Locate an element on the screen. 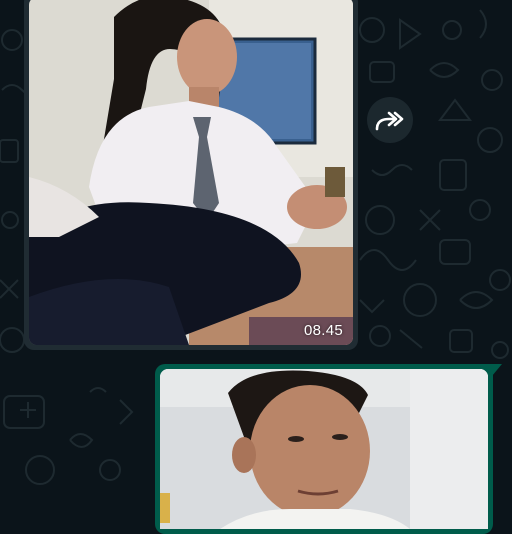 The width and height of the screenshot is (512, 534). bubble-tail is located at coordinates (497, 370).